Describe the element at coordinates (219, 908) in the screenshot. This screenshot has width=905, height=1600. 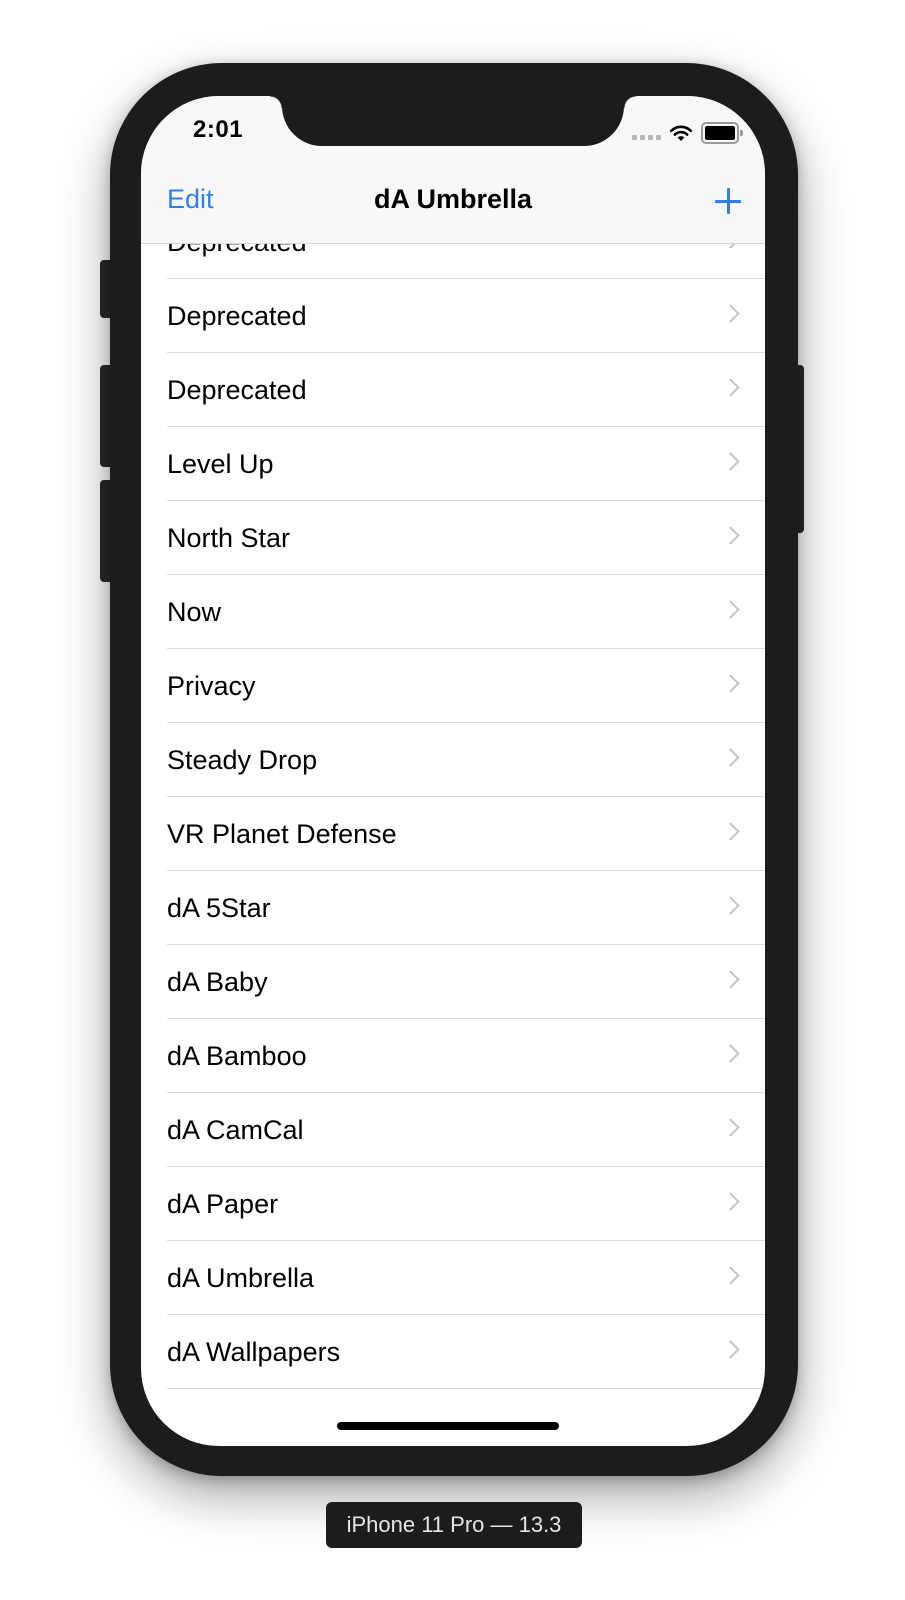
I see `list-item-label: dA 5Star` at that location.